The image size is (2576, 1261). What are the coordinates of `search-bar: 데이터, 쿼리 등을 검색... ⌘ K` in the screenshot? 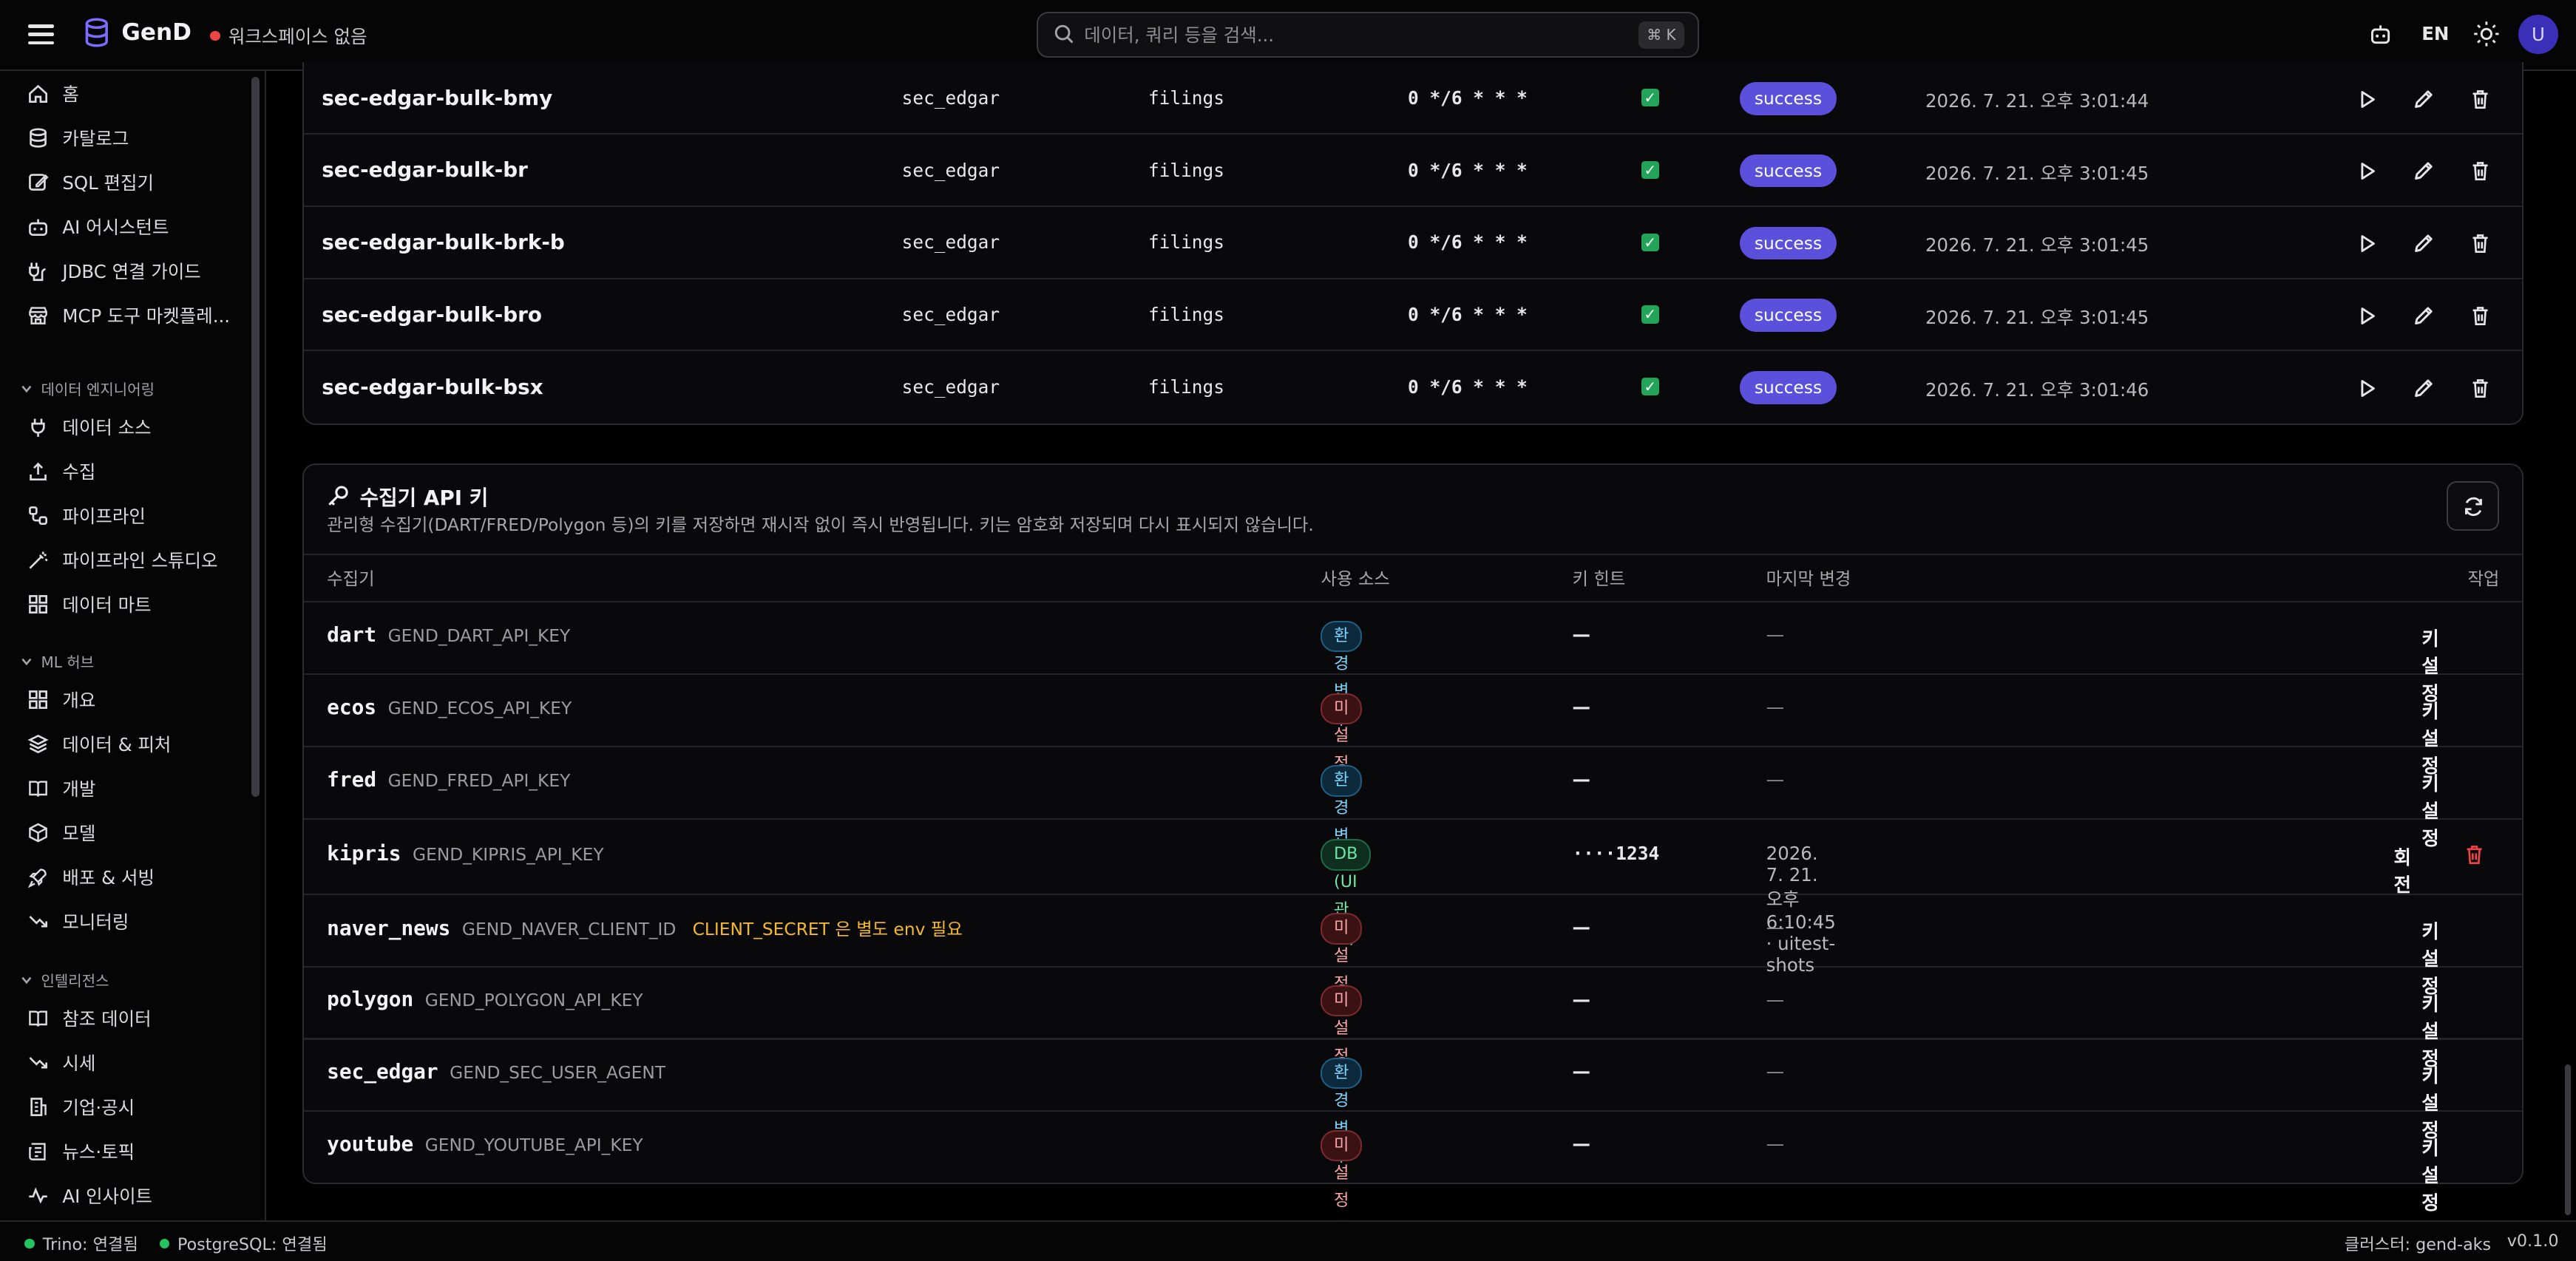 It's located at (1368, 34).